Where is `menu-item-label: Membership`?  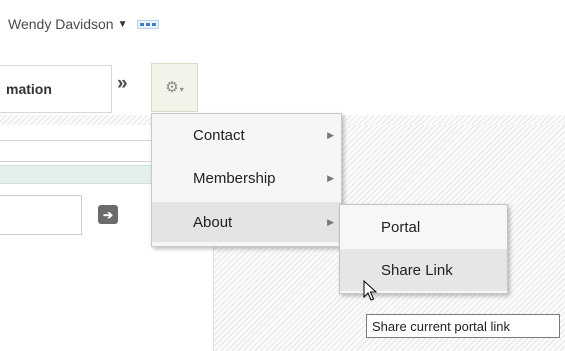
menu-item-label: Membership is located at coordinates (234, 178).